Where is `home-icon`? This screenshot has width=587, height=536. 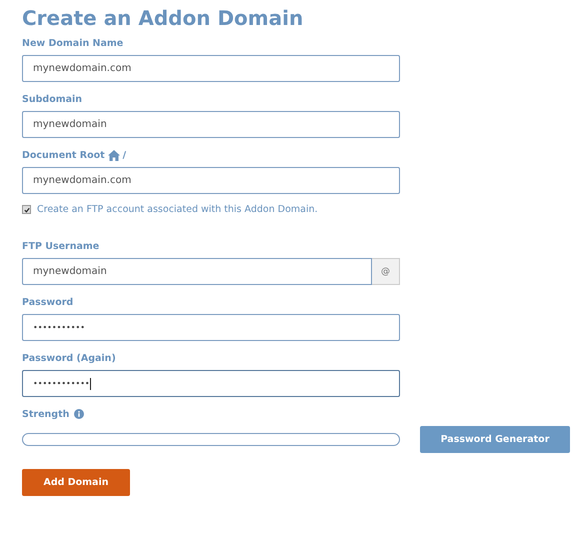
home-icon is located at coordinates (114, 155).